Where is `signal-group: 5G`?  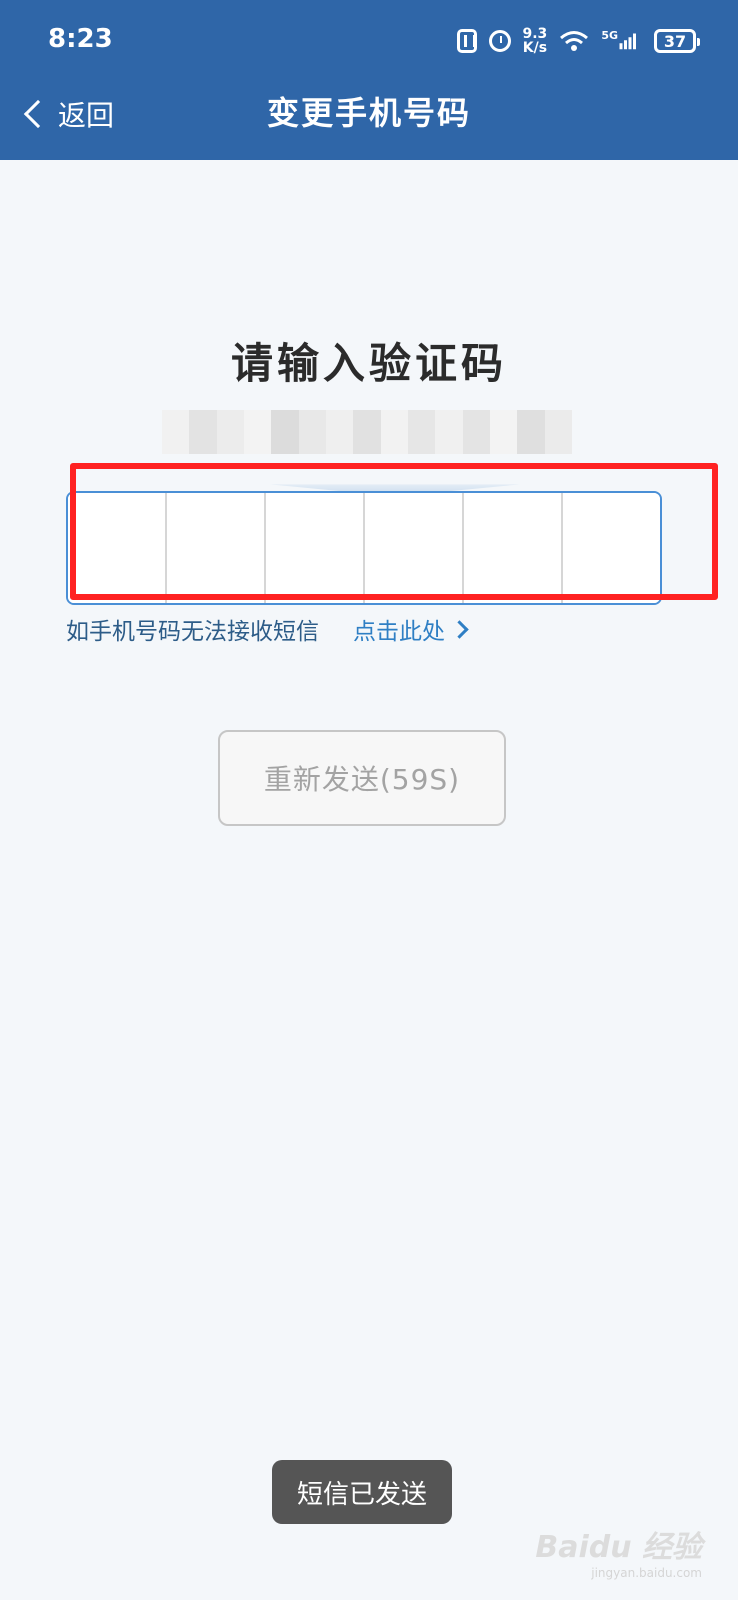
signal-group: 5G is located at coordinates (621, 41).